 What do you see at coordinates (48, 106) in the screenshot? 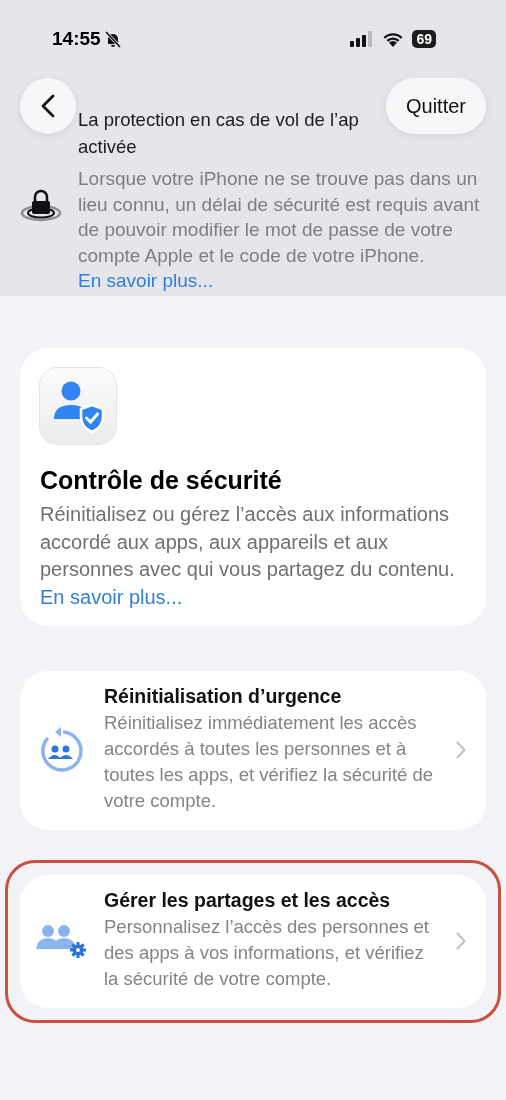
I see `chevron-left-icon` at bounding box center [48, 106].